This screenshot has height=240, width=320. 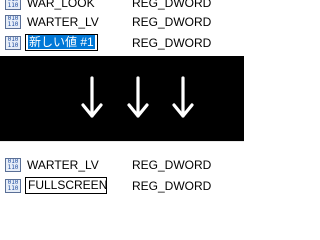 I want to click on value-name: WAR_LOOK, so click(x=61, y=5).